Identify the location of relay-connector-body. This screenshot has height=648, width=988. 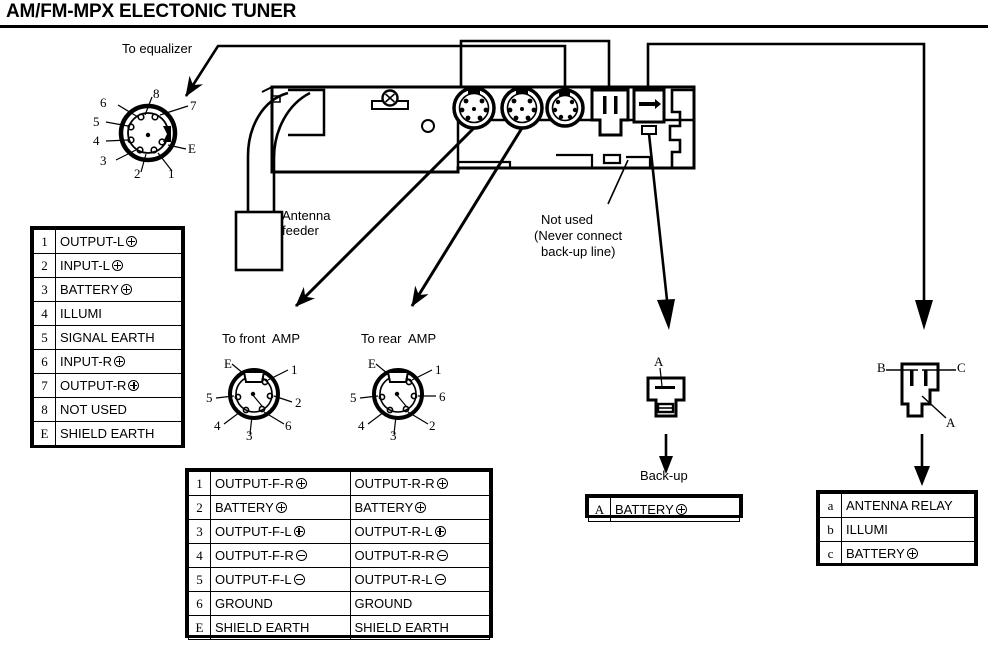
(921, 390).